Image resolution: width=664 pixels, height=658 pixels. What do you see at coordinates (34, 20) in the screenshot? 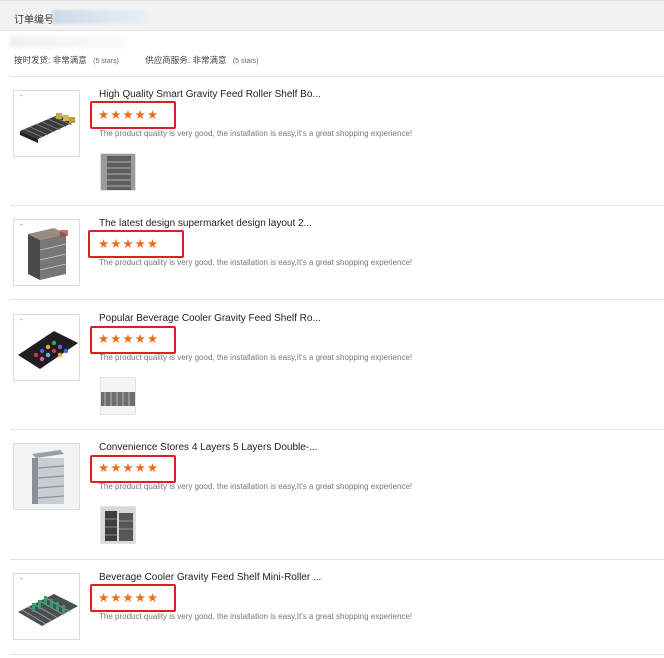
I see `order-number-label: 订单编号` at bounding box center [34, 20].